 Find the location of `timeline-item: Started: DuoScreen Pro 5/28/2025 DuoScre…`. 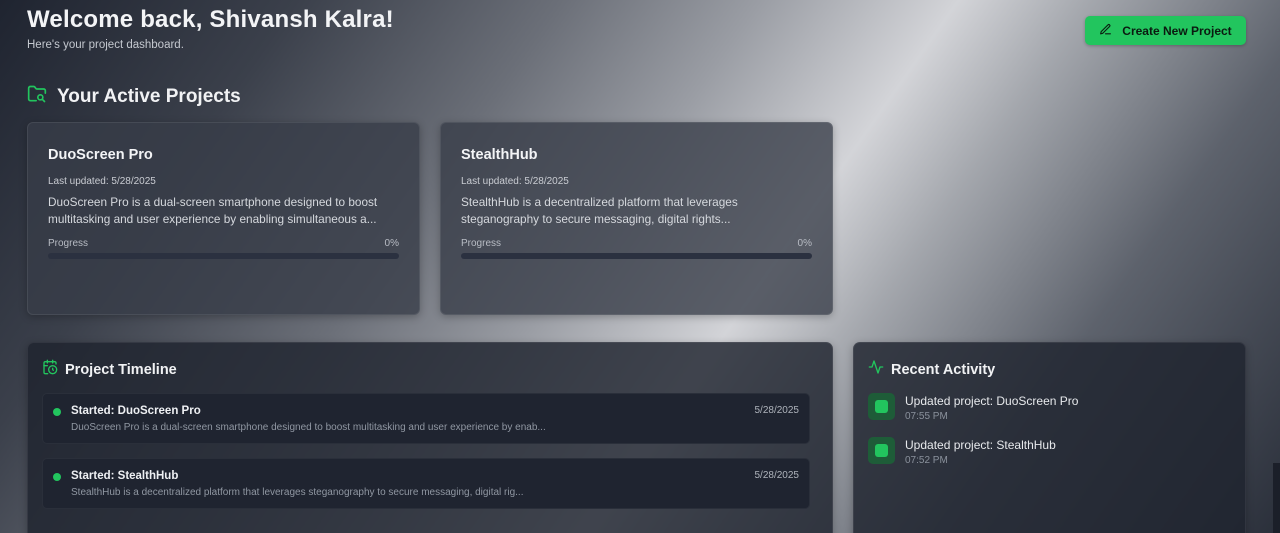

timeline-item: Started: DuoScreen Pro 5/28/2025 DuoScre… is located at coordinates (426, 418).